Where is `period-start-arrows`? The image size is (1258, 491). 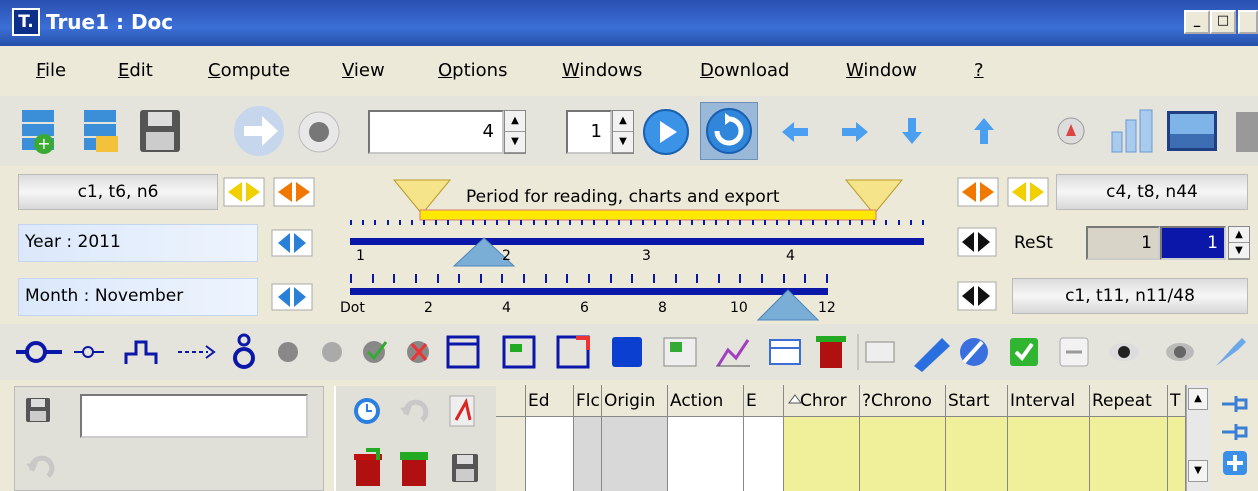
period-start-arrows is located at coordinates (270, 192).